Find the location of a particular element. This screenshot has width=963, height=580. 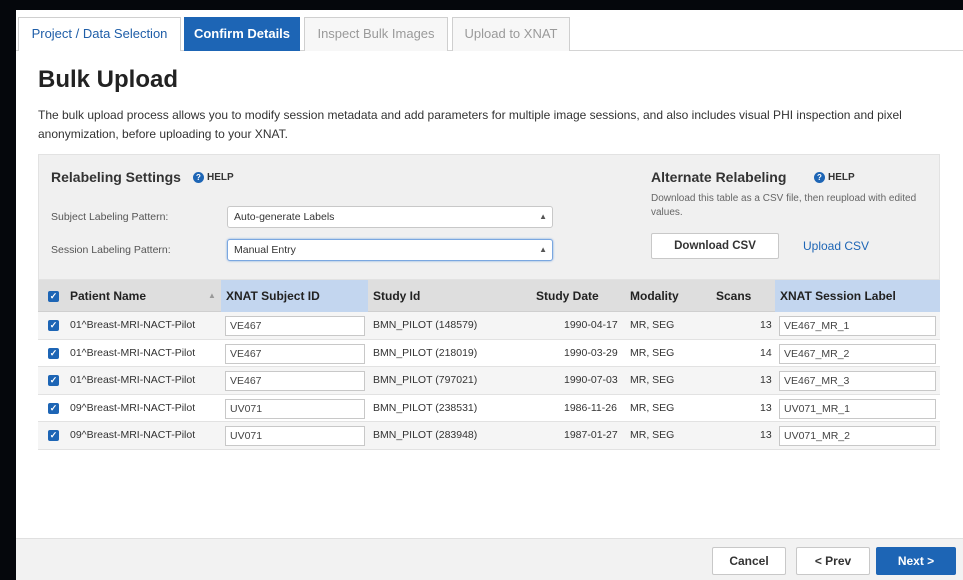

alternate-help-link: ? HELP is located at coordinates (834, 177).